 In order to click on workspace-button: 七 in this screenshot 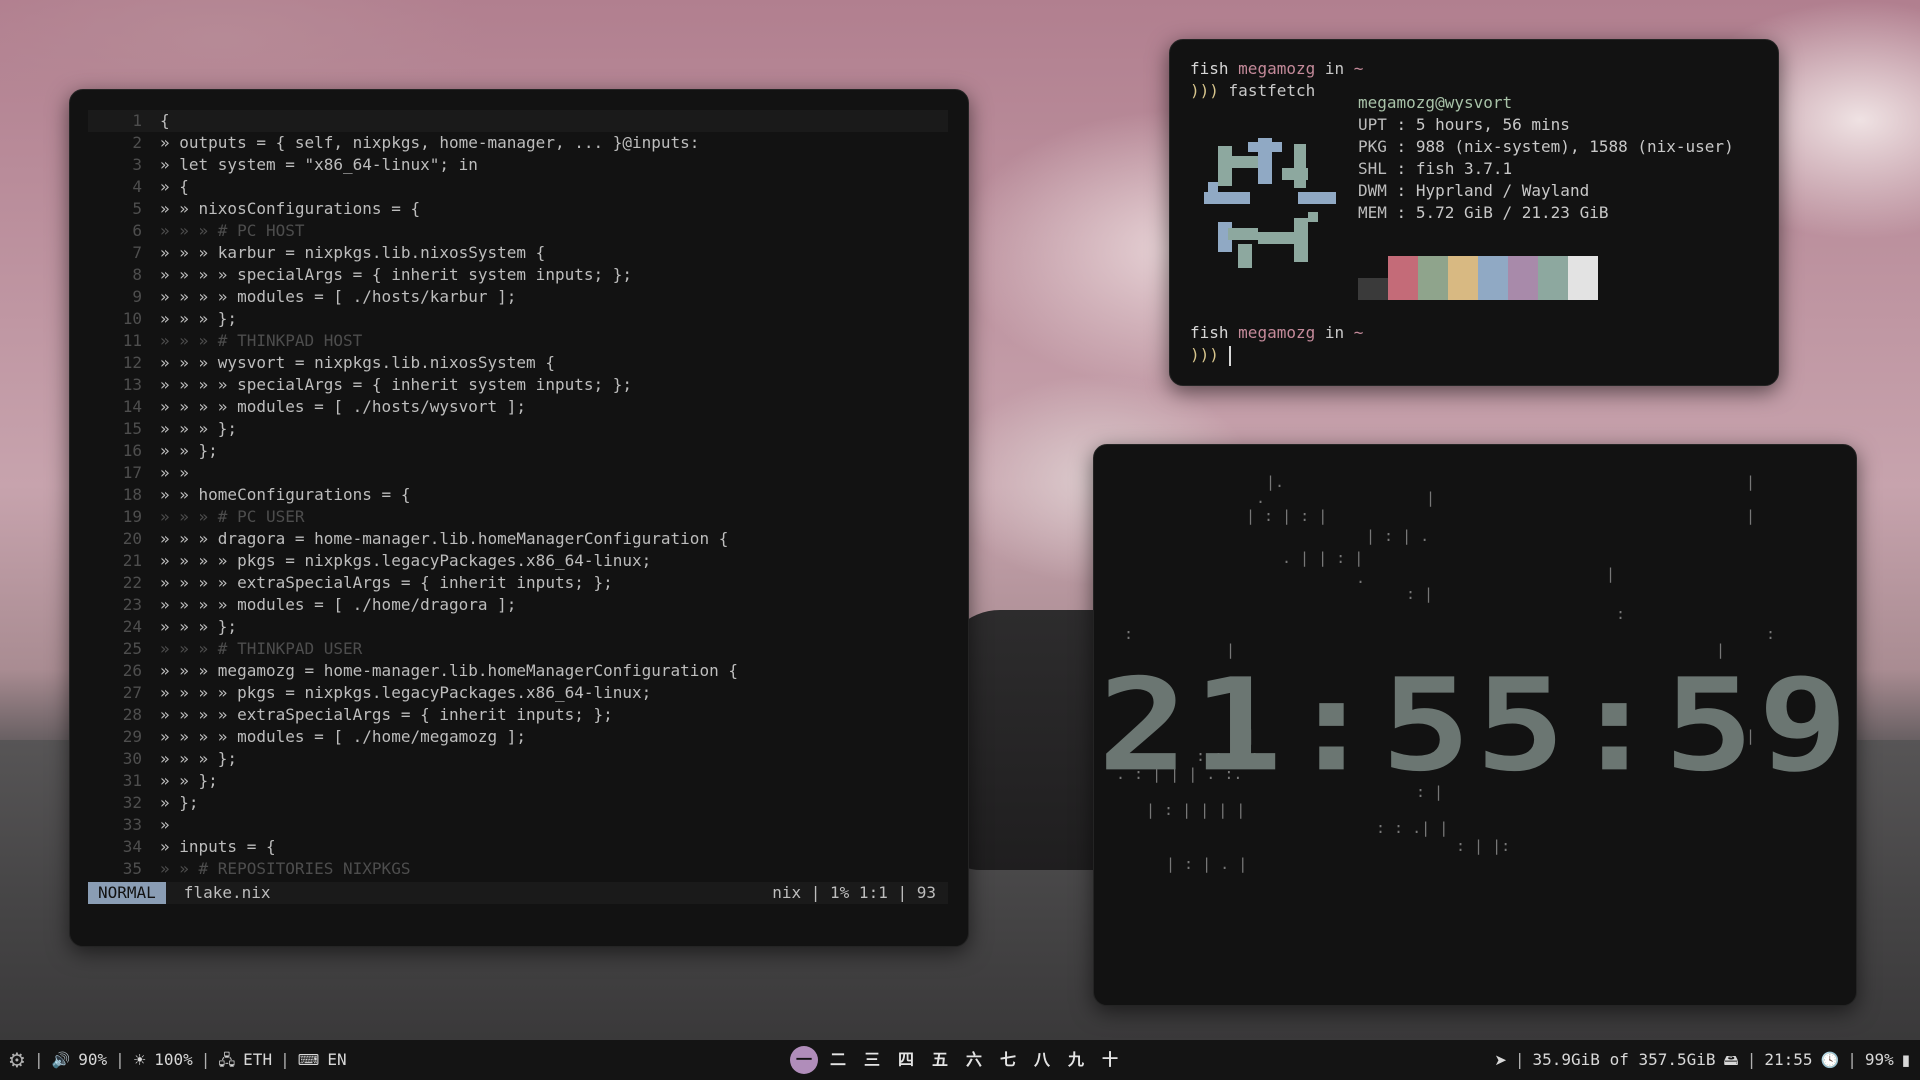, I will do `click(1008, 1060)`.